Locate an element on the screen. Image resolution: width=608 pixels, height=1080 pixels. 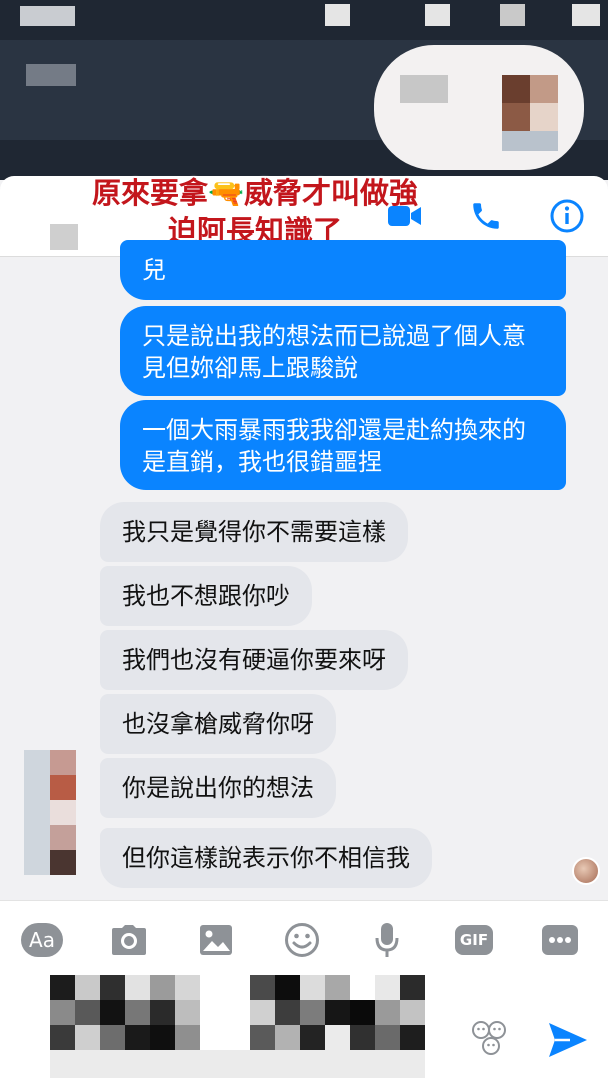
message-text: 我們也沒有硬逼你要來呀 is located at coordinates (254, 660).